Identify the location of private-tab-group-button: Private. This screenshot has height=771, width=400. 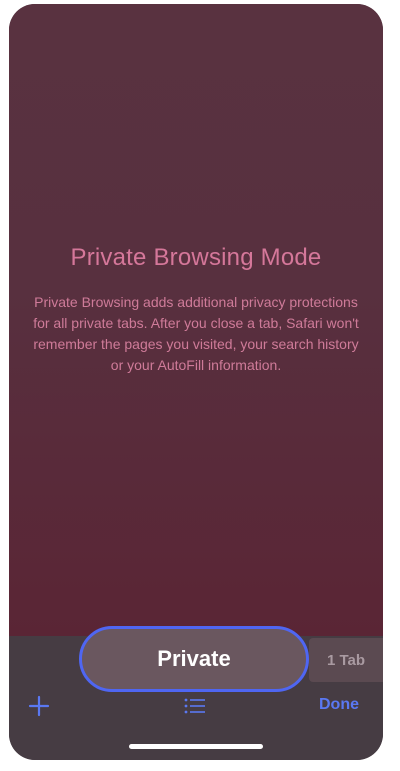
(194, 659).